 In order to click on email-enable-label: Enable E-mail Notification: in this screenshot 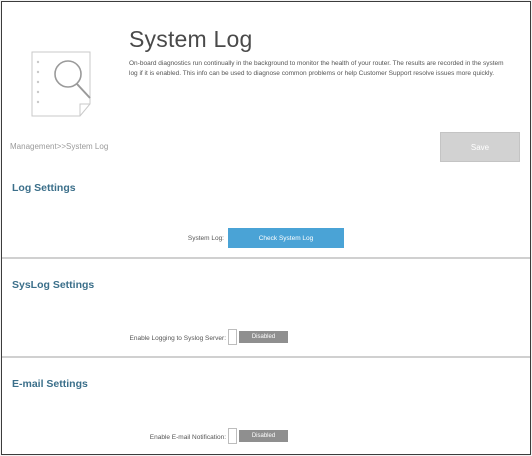, I will do `click(187, 437)`.